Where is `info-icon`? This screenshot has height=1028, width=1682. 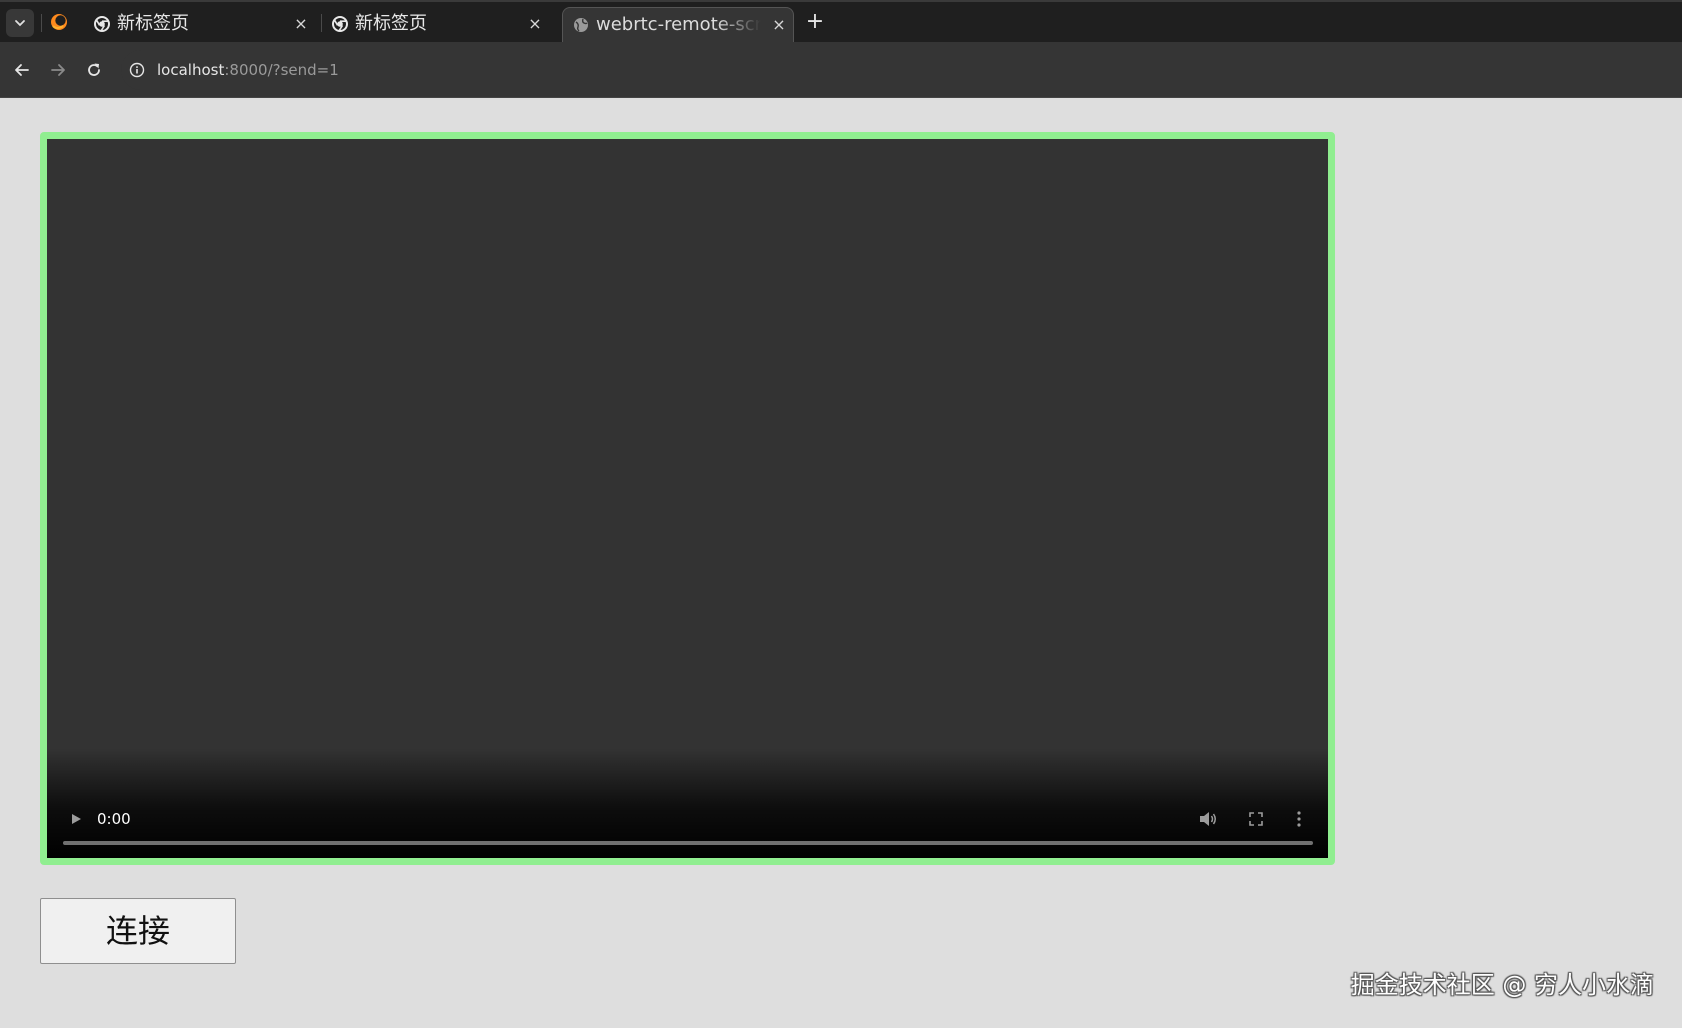
info-icon is located at coordinates (137, 70).